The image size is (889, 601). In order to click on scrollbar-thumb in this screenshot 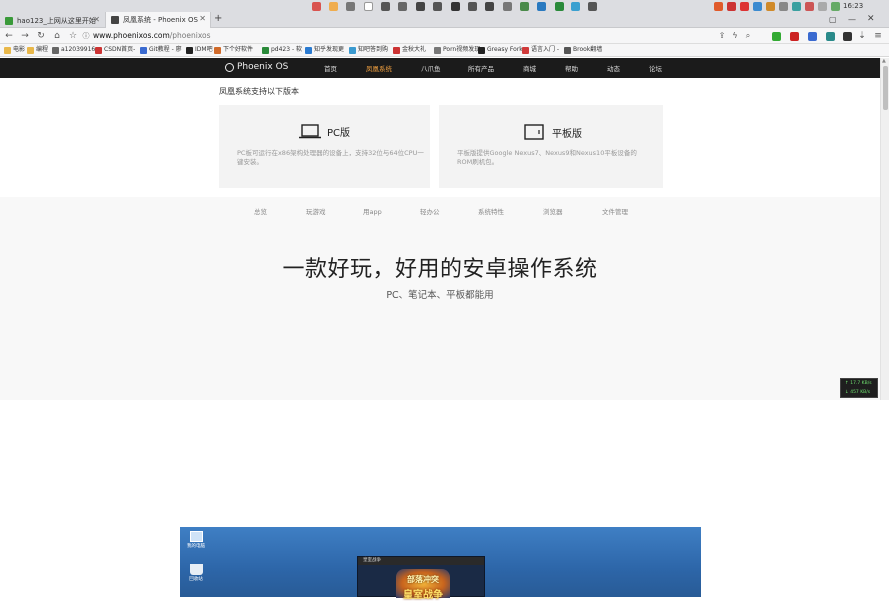, I will do `click(885, 88)`.